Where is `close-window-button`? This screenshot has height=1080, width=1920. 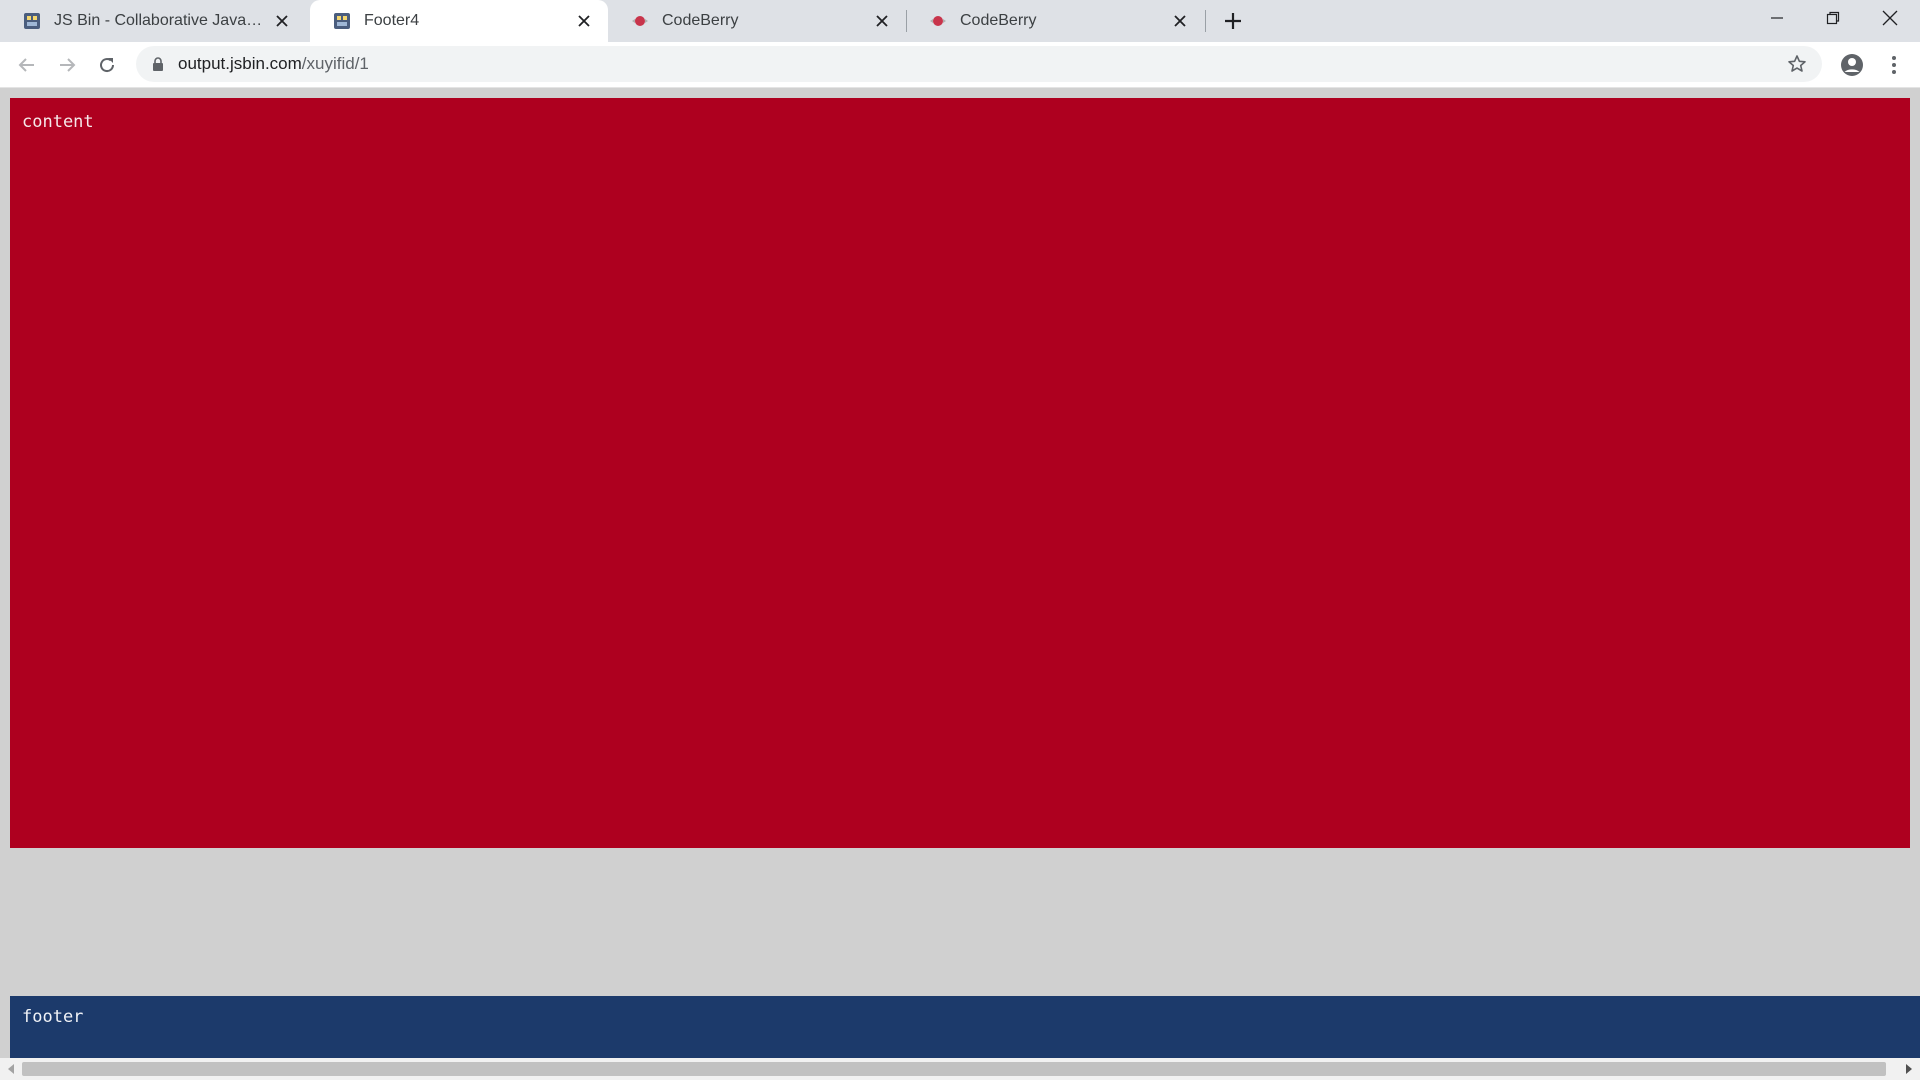 close-window-button is located at coordinates (1890, 18).